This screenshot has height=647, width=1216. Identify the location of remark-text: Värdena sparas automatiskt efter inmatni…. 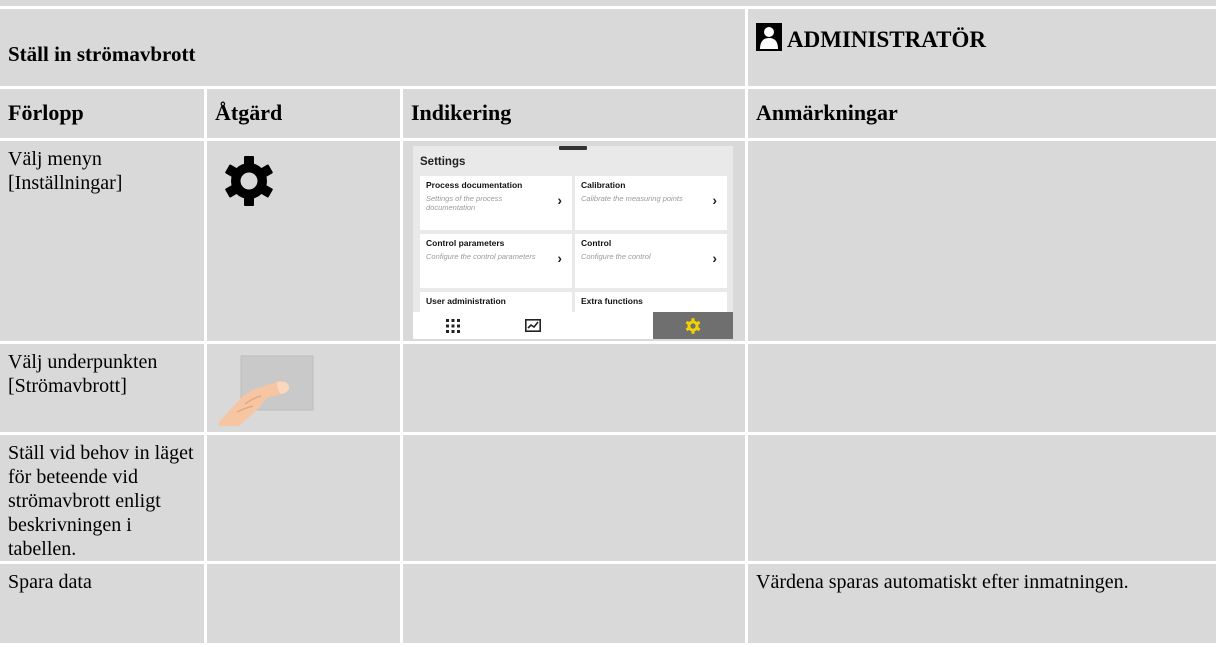
(942, 582).